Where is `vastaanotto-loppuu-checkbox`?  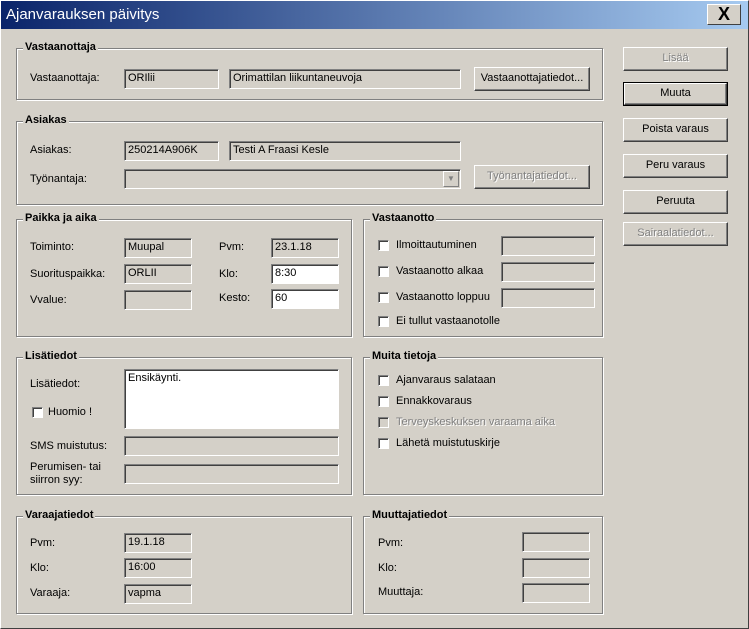 vastaanotto-loppuu-checkbox is located at coordinates (383, 297).